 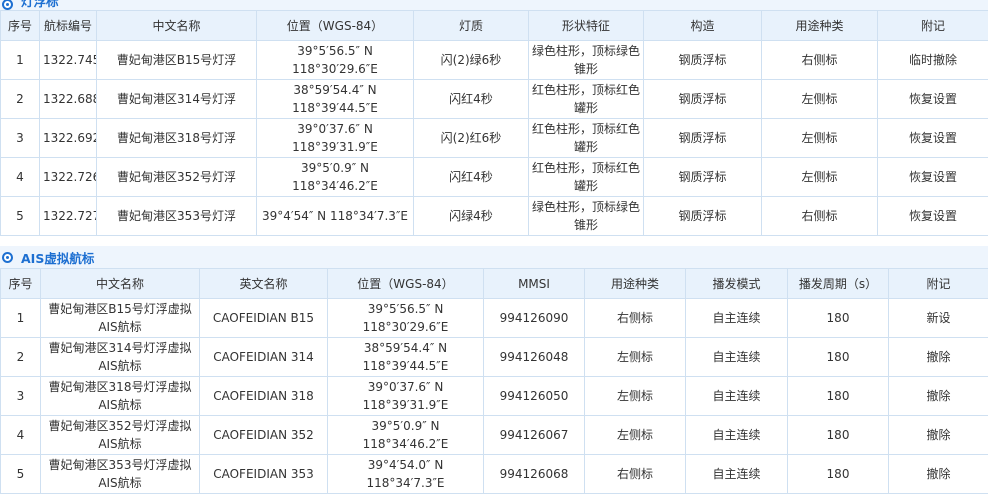 What do you see at coordinates (20, 396) in the screenshot?
I see `cell-index: 3` at bounding box center [20, 396].